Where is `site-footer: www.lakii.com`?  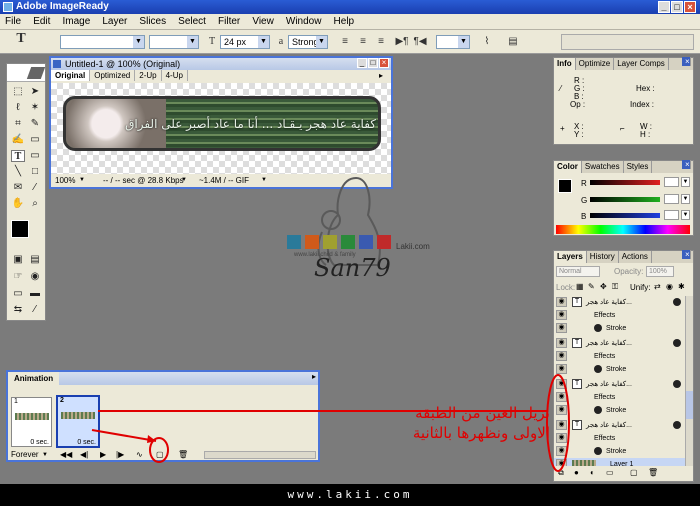 site-footer: www.lakii.com is located at coordinates (350, 495).